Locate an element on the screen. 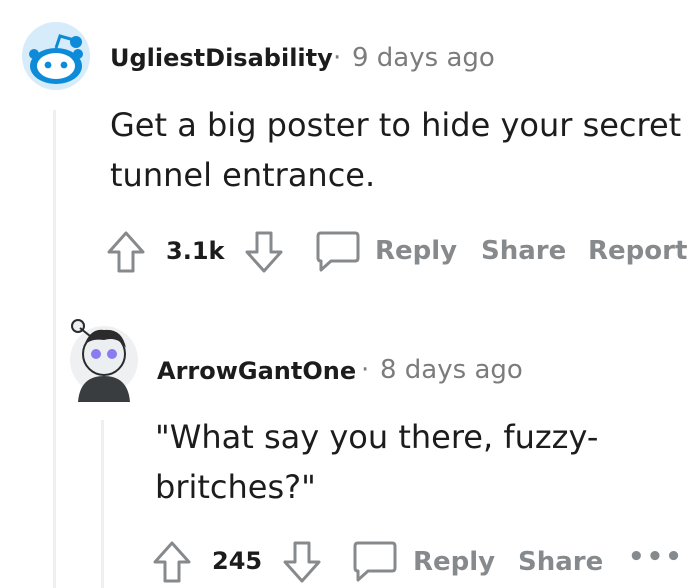  thread-line-reply is located at coordinates (102, 504).